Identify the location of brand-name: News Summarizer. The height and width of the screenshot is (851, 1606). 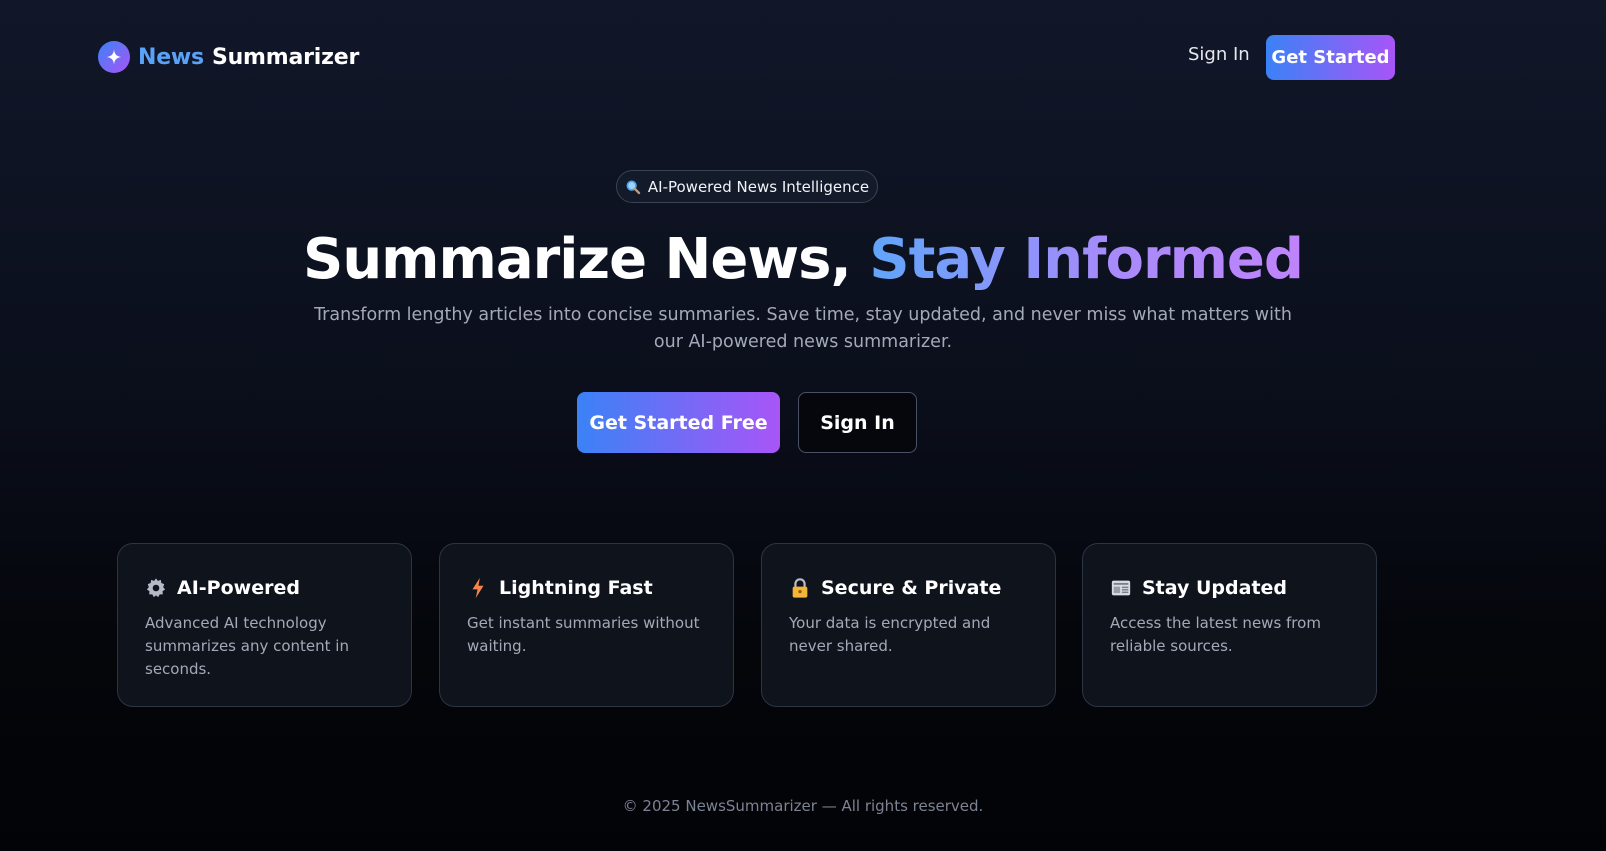
(248, 57).